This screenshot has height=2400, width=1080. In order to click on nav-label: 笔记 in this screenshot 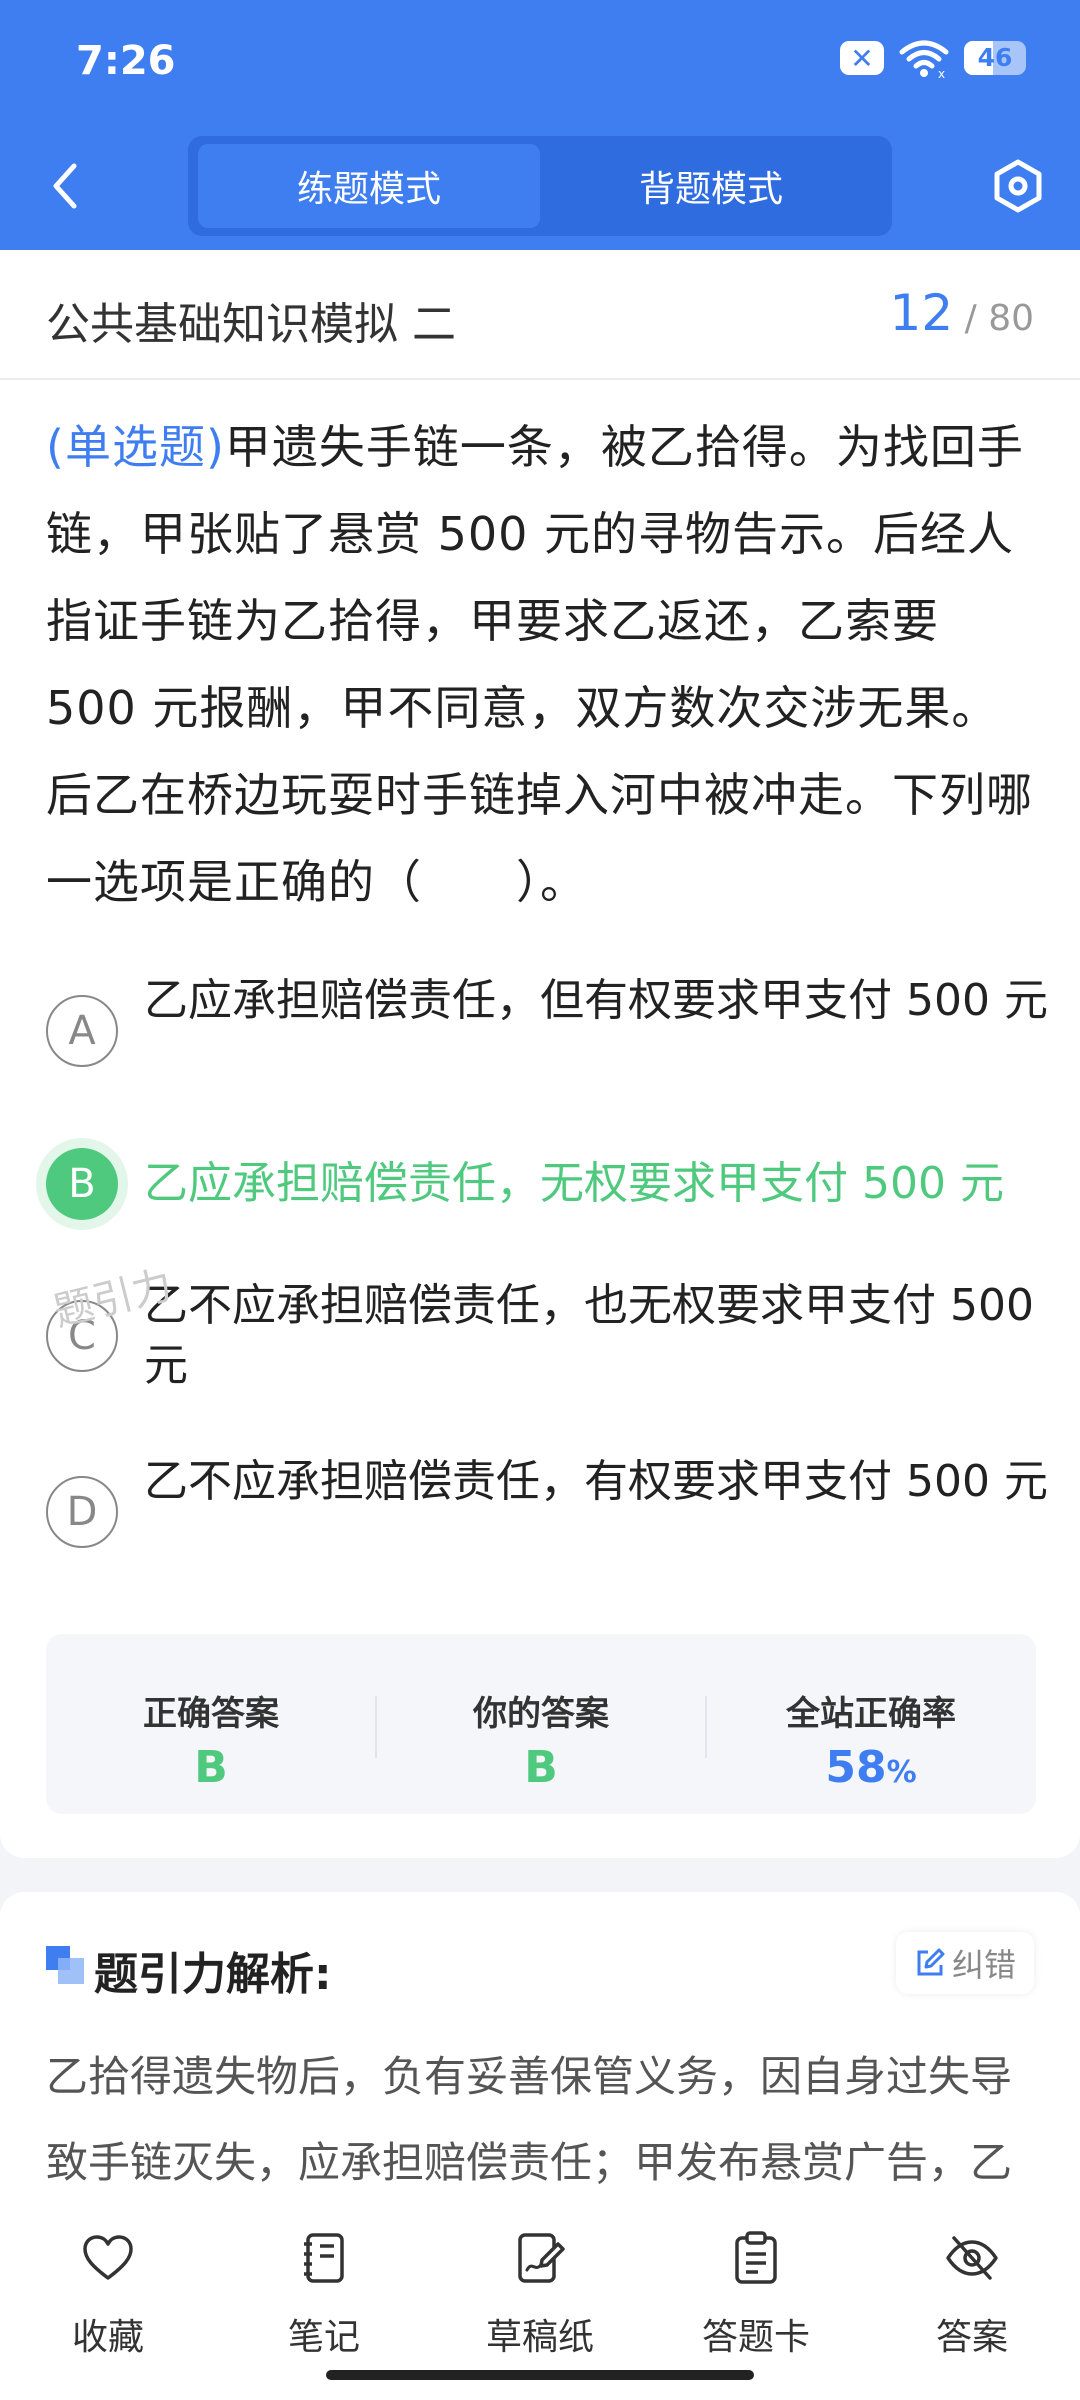, I will do `click(323, 2337)`.